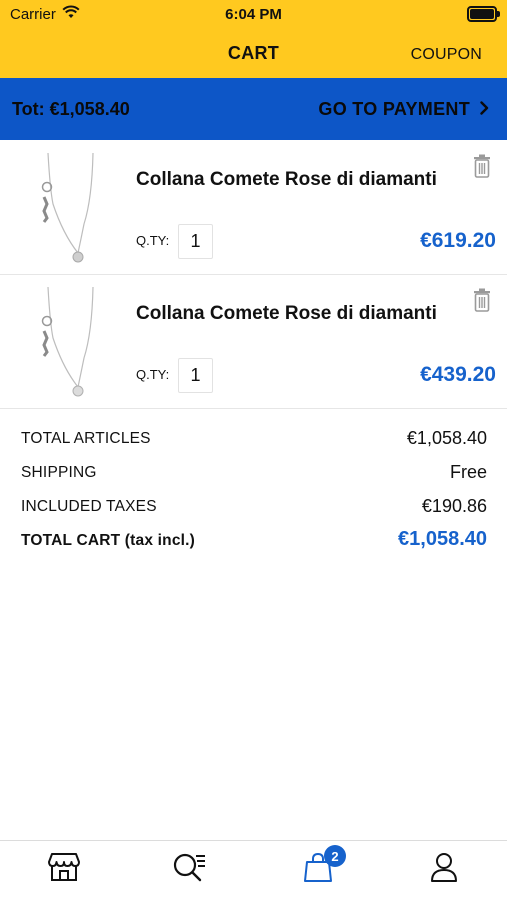 The height and width of the screenshot is (901, 507). I want to click on tab-account, so click(444, 871).